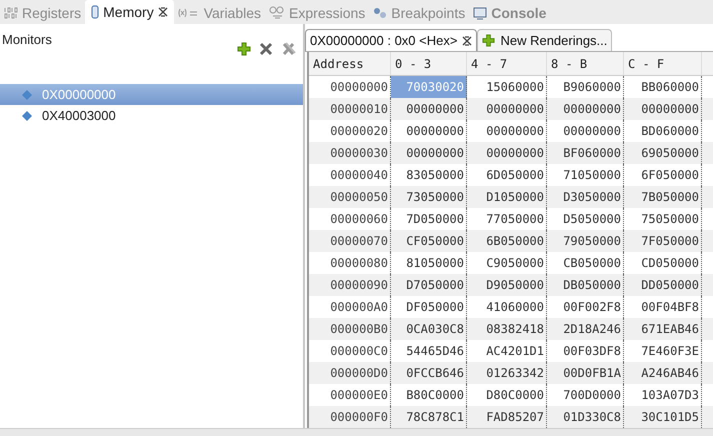 This screenshot has width=713, height=436. Describe the element at coordinates (151, 115) in the screenshot. I see `monitor-item: 0X40003000` at that location.